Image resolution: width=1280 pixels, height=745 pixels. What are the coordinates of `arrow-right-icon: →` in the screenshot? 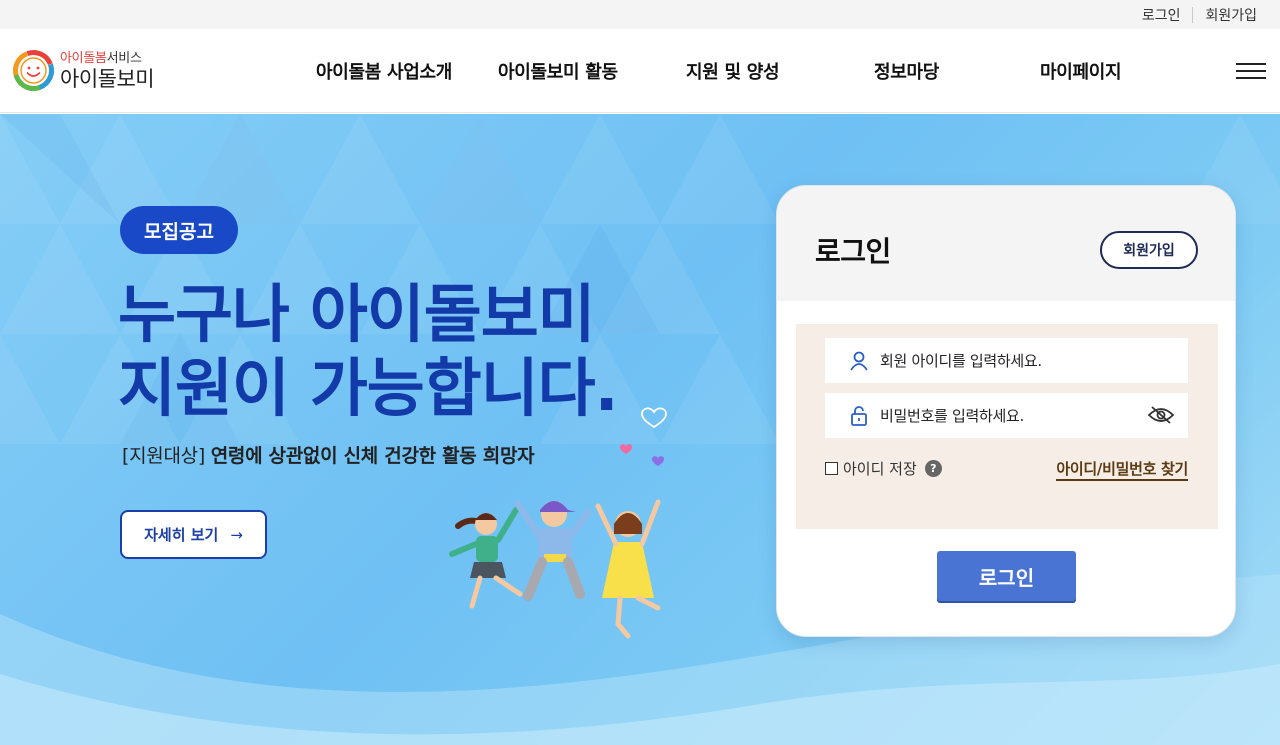 It's located at (236, 534).